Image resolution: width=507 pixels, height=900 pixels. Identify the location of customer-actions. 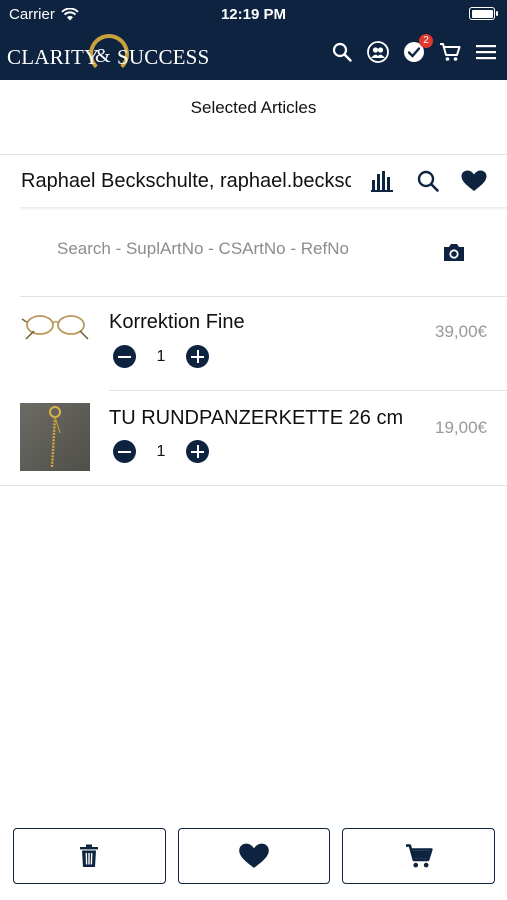
(428, 181).